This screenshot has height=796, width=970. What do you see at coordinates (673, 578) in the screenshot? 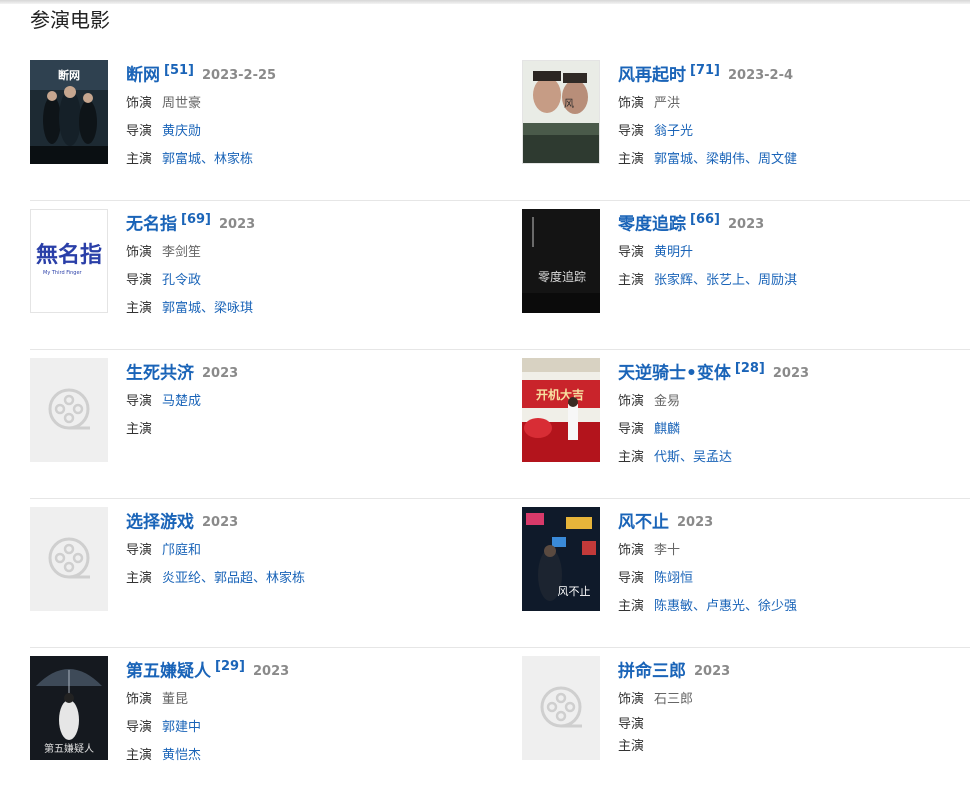
I see `director-link: 陈翊恒` at bounding box center [673, 578].